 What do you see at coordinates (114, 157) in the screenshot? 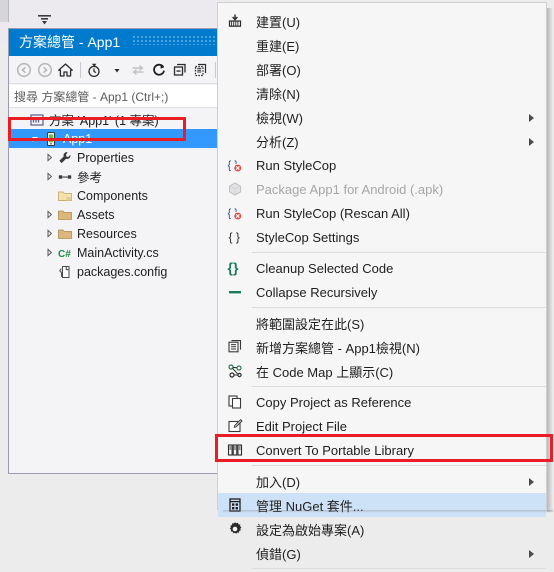
I see `tree-item-properties: Properties` at bounding box center [114, 157].